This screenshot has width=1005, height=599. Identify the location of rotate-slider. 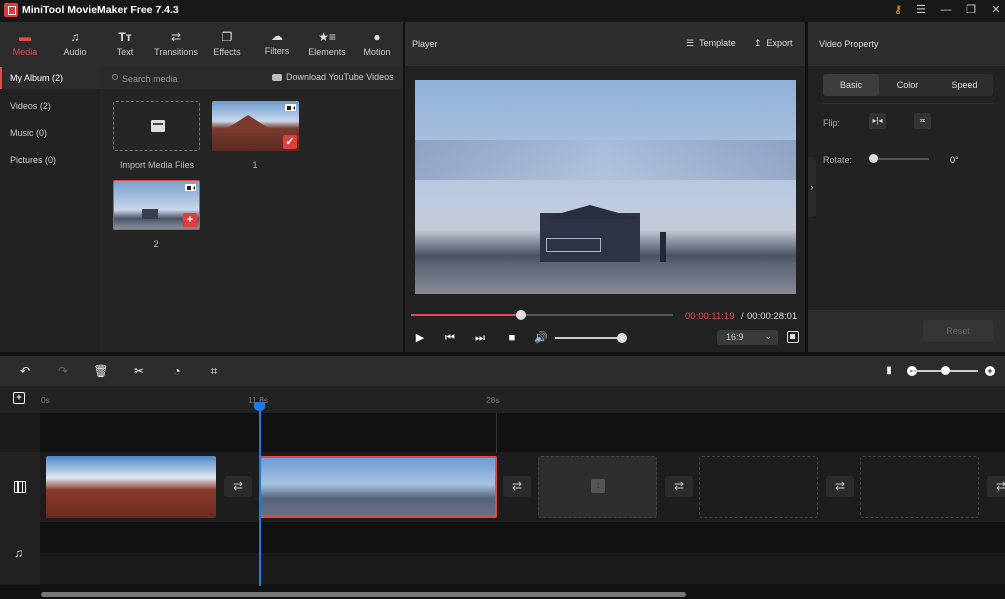
(901, 159).